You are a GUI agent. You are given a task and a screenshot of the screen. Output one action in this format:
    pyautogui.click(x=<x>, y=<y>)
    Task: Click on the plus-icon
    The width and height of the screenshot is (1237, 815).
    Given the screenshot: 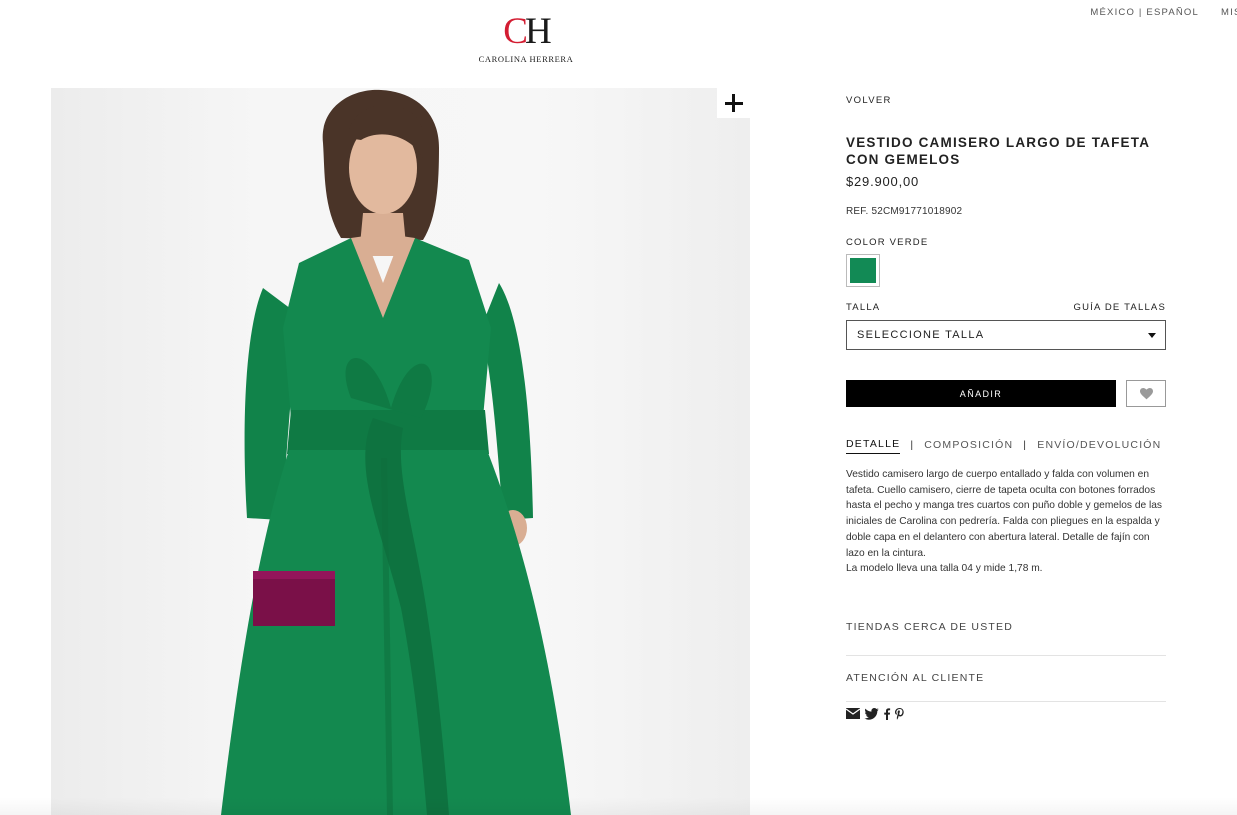 What is the action you would take?
    pyautogui.click(x=733, y=103)
    